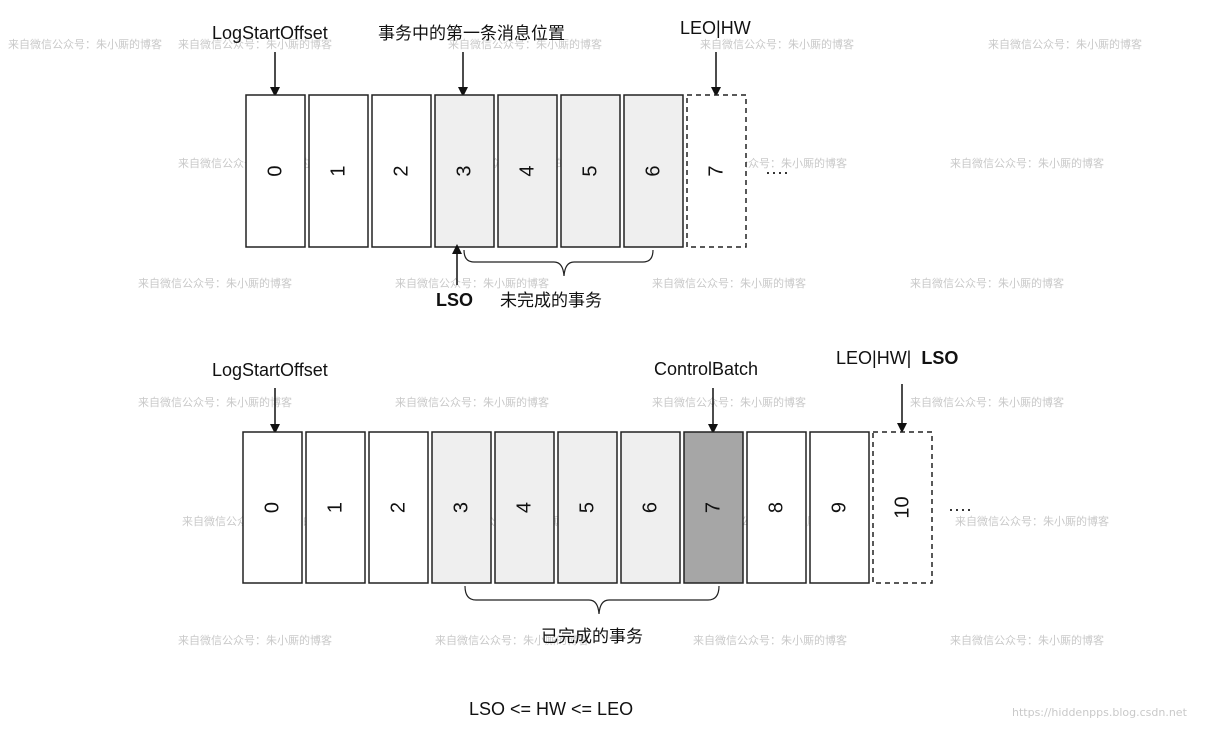 This screenshot has width=1232, height=740. I want to click on control-batch-label: ControlBatch, so click(706, 369).